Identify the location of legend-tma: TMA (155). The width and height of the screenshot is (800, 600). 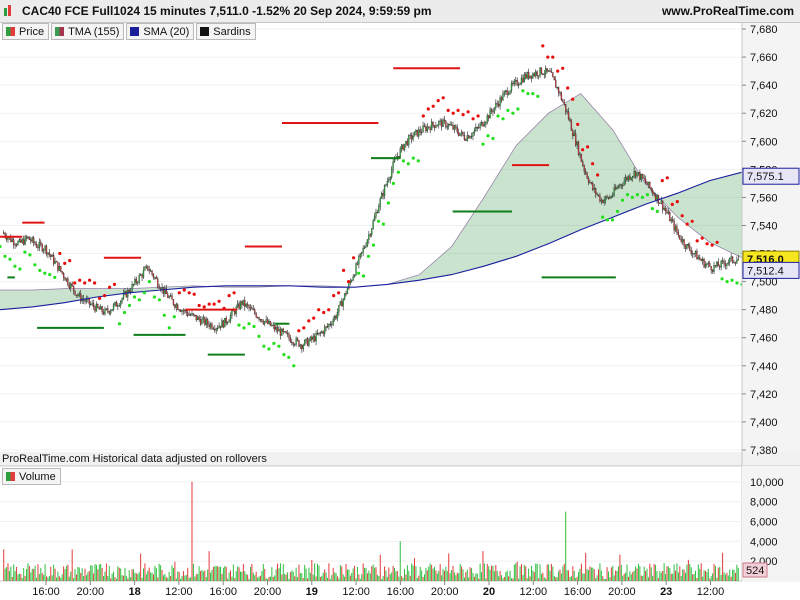
(88, 31).